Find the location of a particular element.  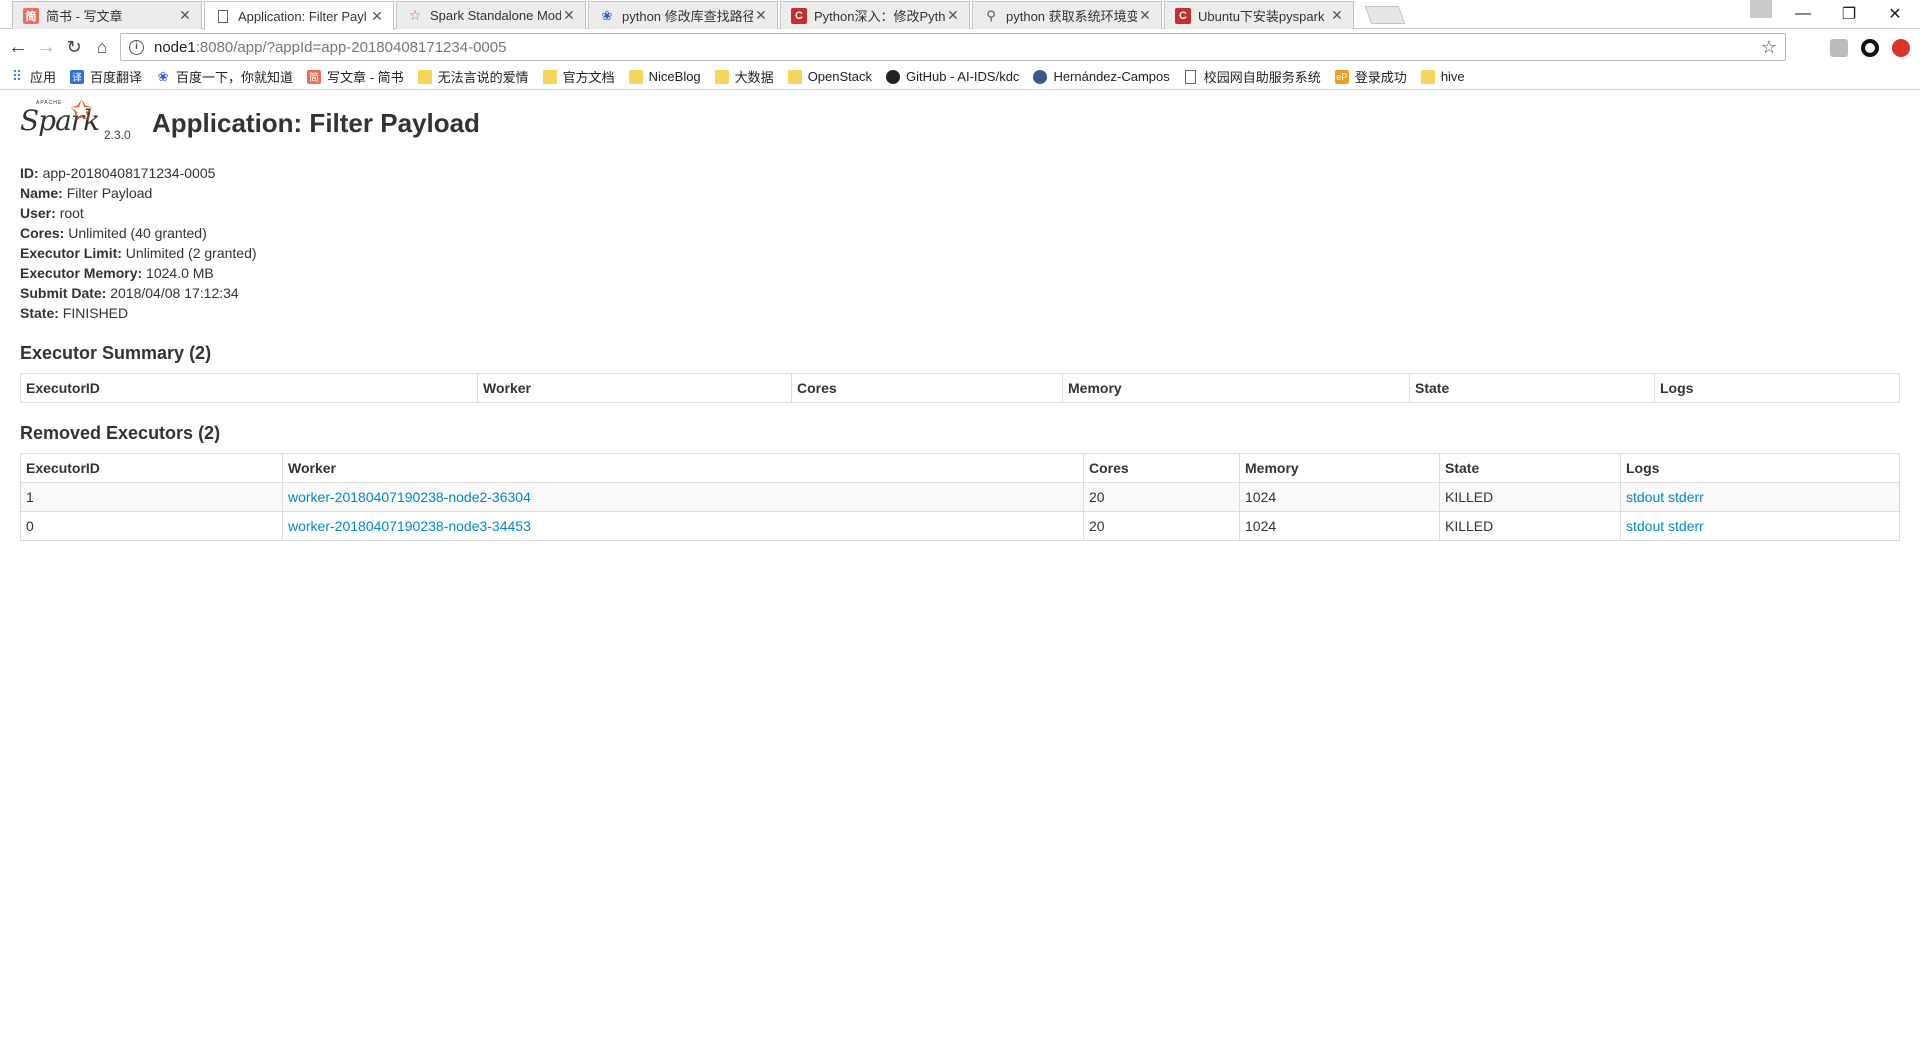

info-name: Name: Filter Payload is located at coordinates (86, 193).